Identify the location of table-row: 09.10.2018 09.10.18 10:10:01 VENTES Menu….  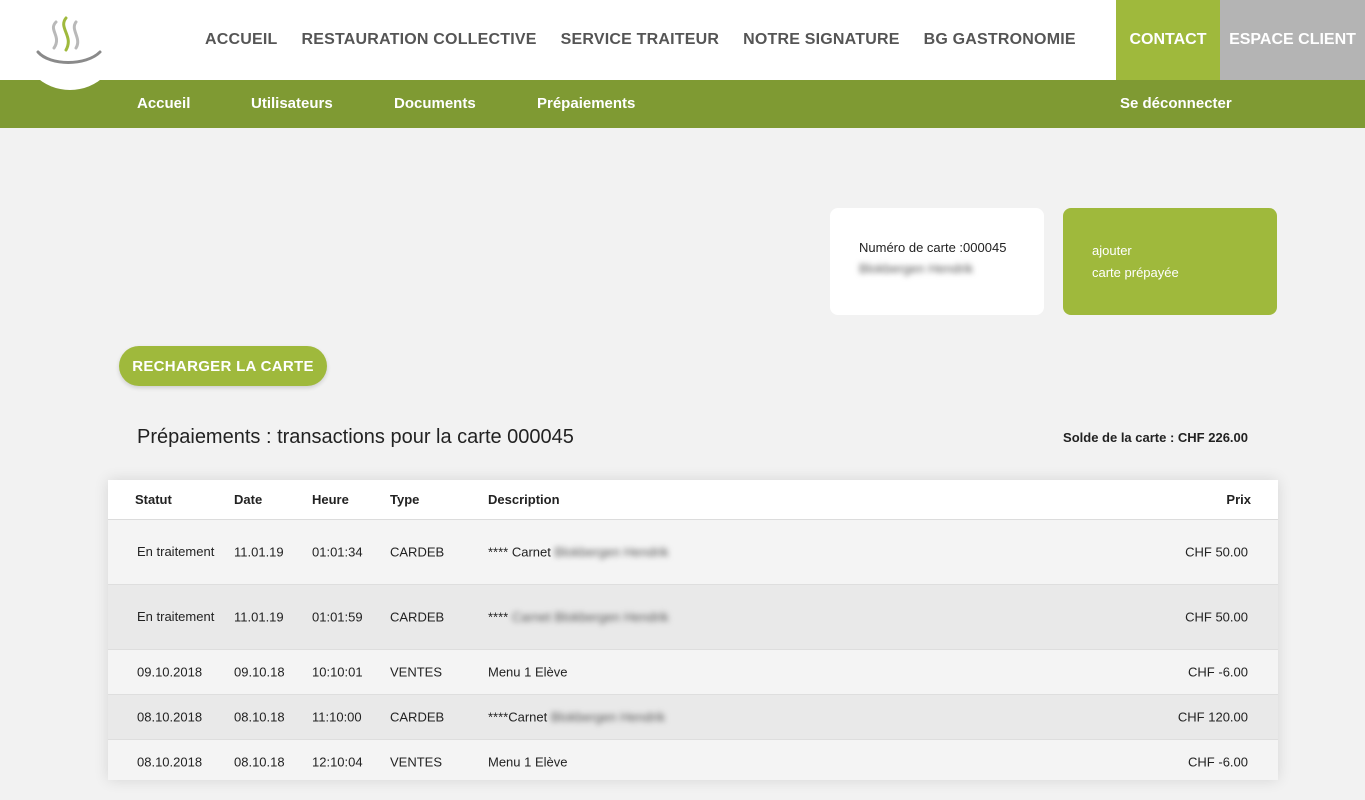
(693, 672).